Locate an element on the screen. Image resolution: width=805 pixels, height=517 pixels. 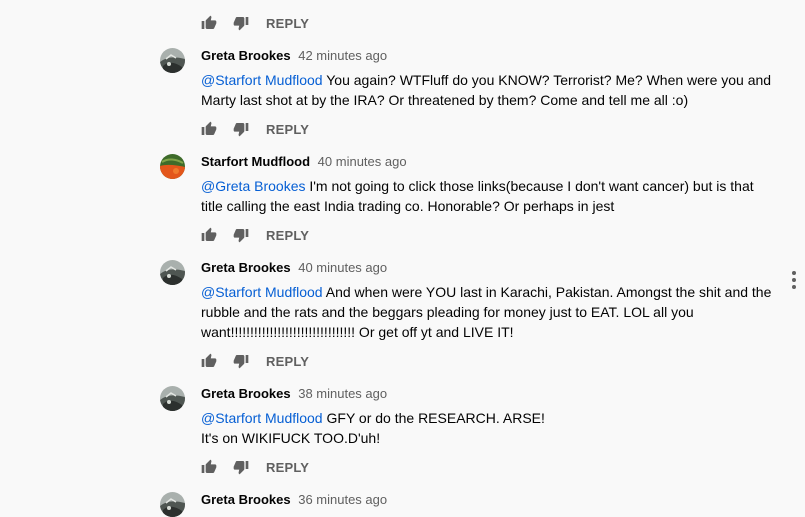
comment-header: Greta Brookes 38 minutes ago is located at coordinates (294, 393).